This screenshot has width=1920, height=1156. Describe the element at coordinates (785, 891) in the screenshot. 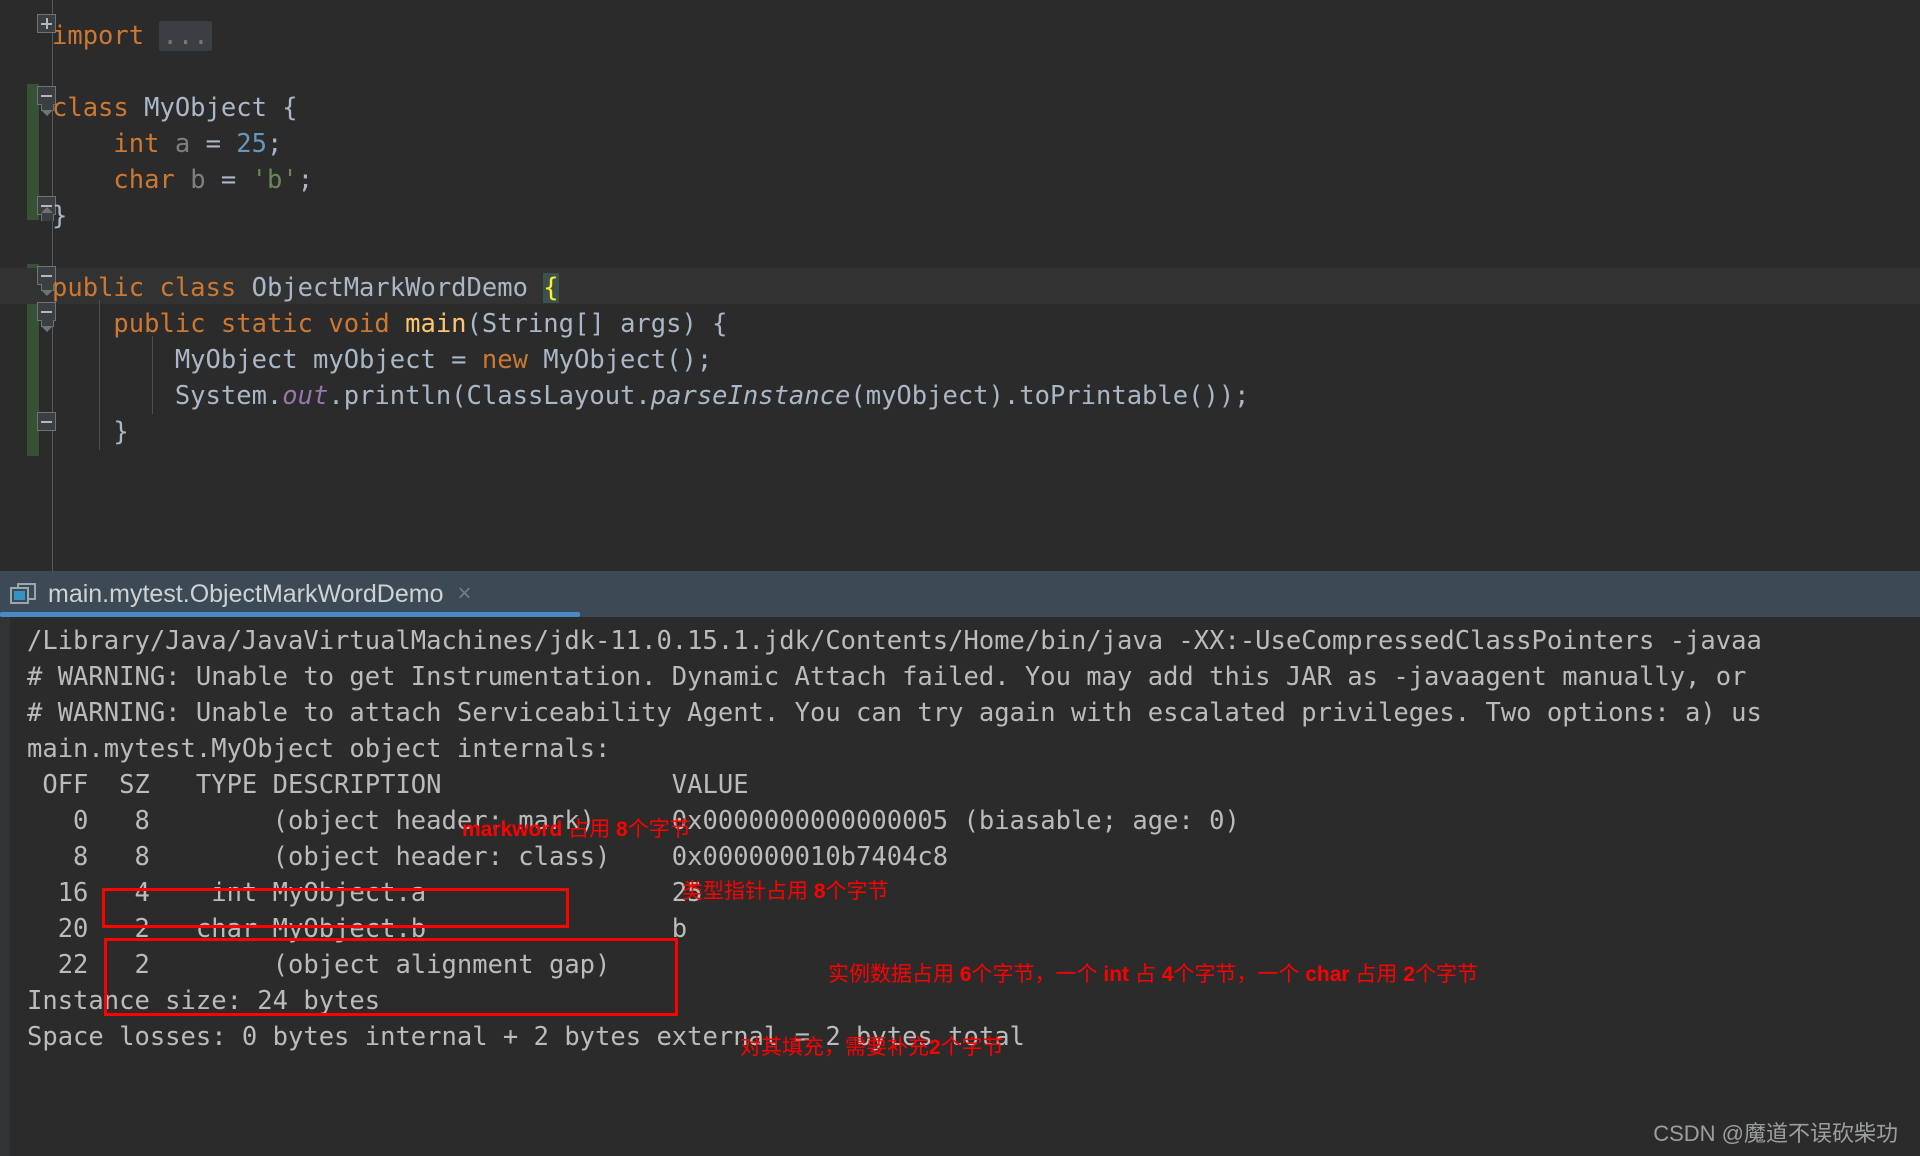

I see `annotation-classptr: 类型指针占用 8个字节` at that location.